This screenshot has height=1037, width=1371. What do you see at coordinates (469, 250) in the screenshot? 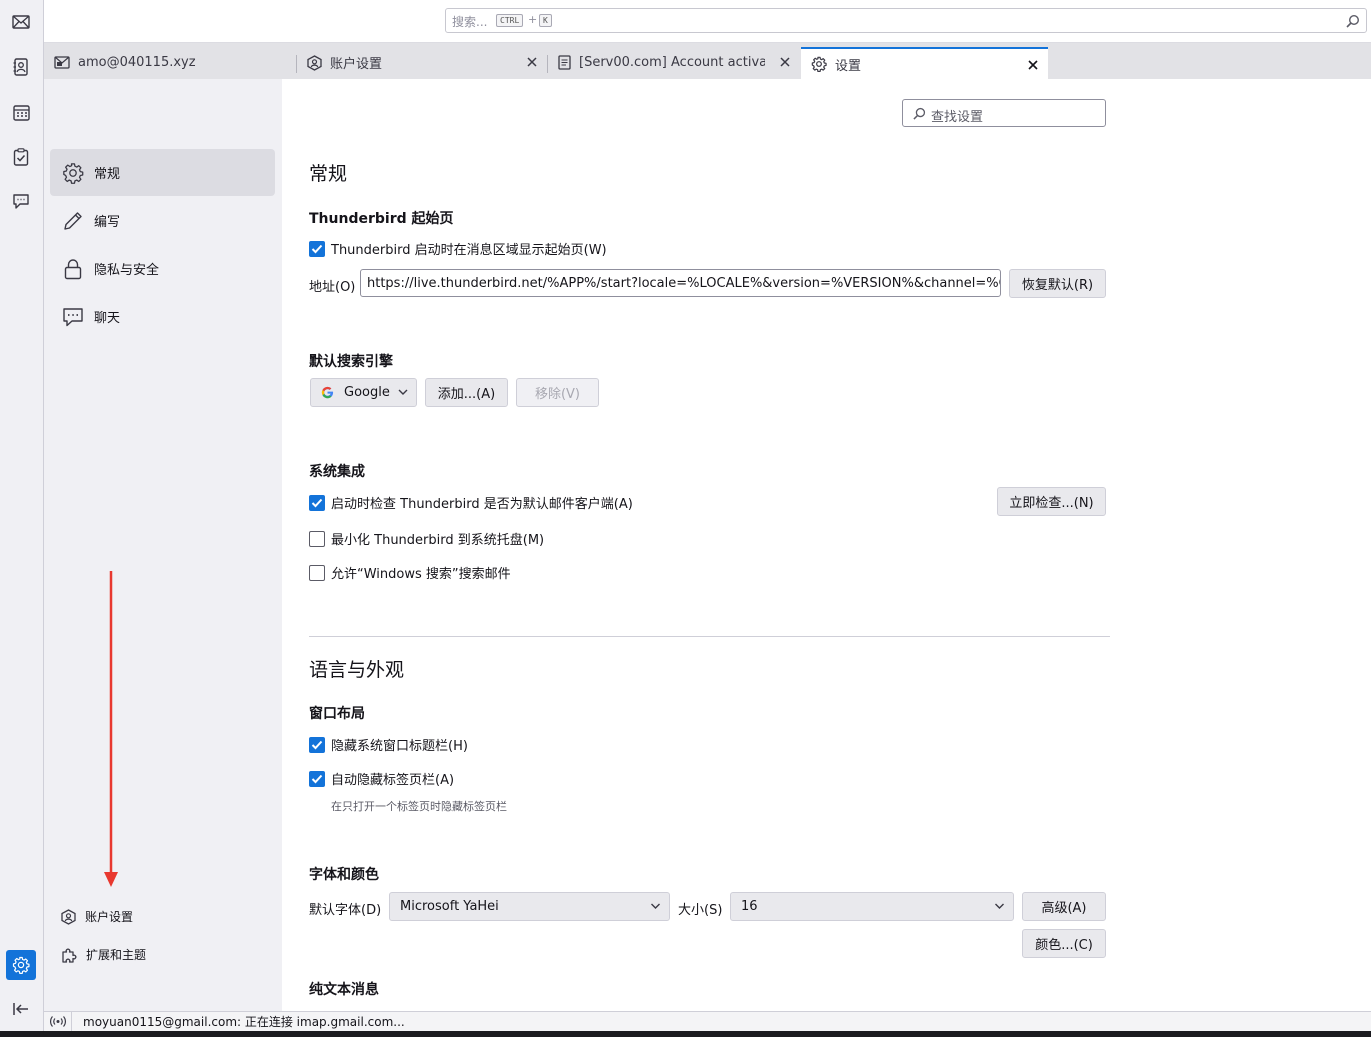
I see `checkbox-label: Thunderbird 启动时在消息区域显示起始页(W)` at bounding box center [469, 250].